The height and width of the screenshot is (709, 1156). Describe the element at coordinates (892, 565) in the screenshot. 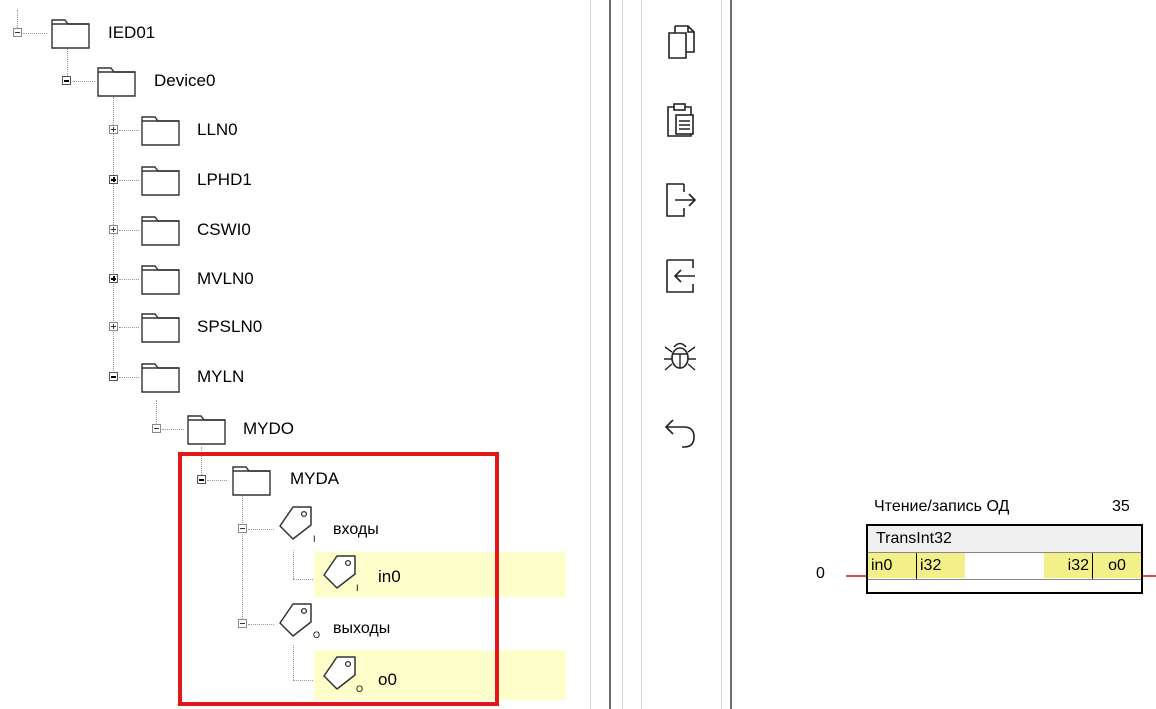

I see `input-pin: in0` at that location.